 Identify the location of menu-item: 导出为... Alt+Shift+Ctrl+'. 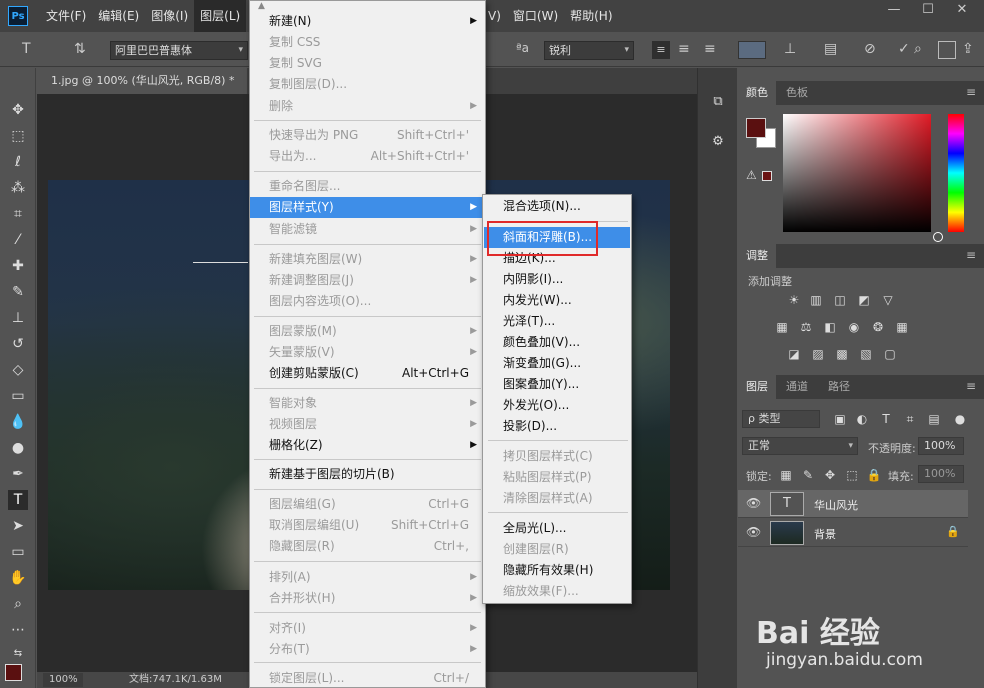
(367, 156).